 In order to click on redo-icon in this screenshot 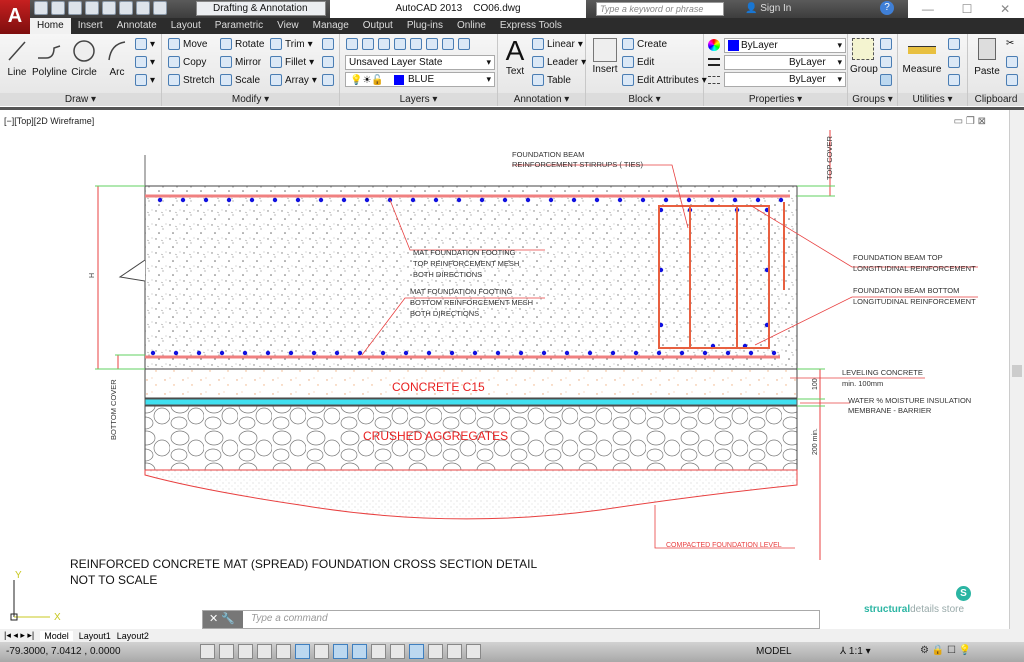, I will do `click(160, 8)`.